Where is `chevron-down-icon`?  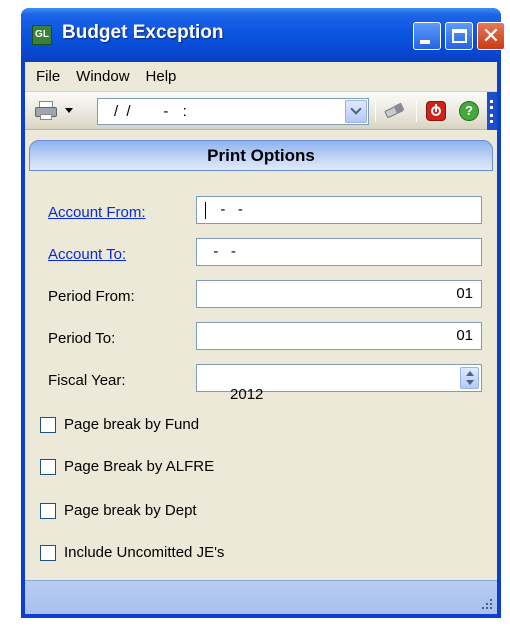 chevron-down-icon is located at coordinates (356, 109).